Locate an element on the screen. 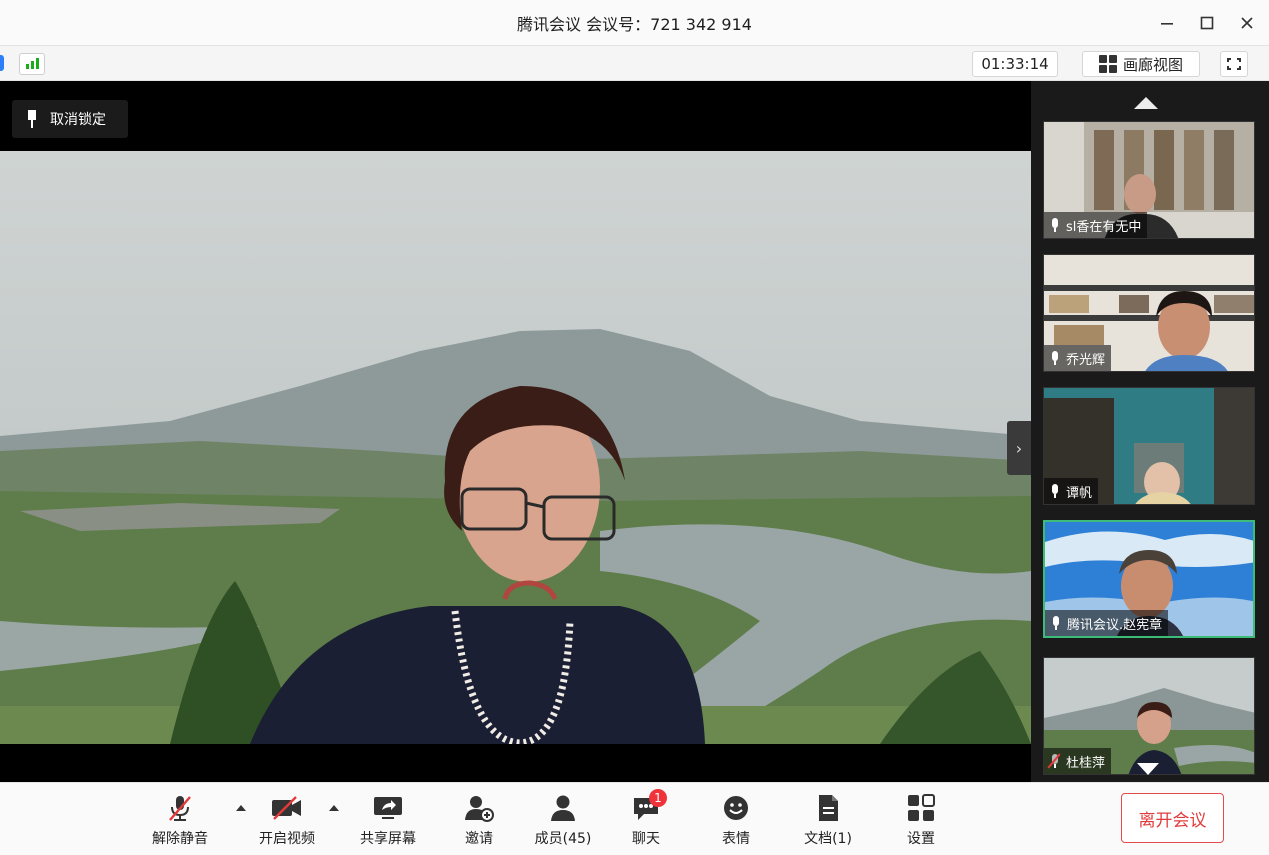 The image size is (1269, 855). title-bar: 腾讯会议 会议号：721 342 914 is located at coordinates (634, 22).